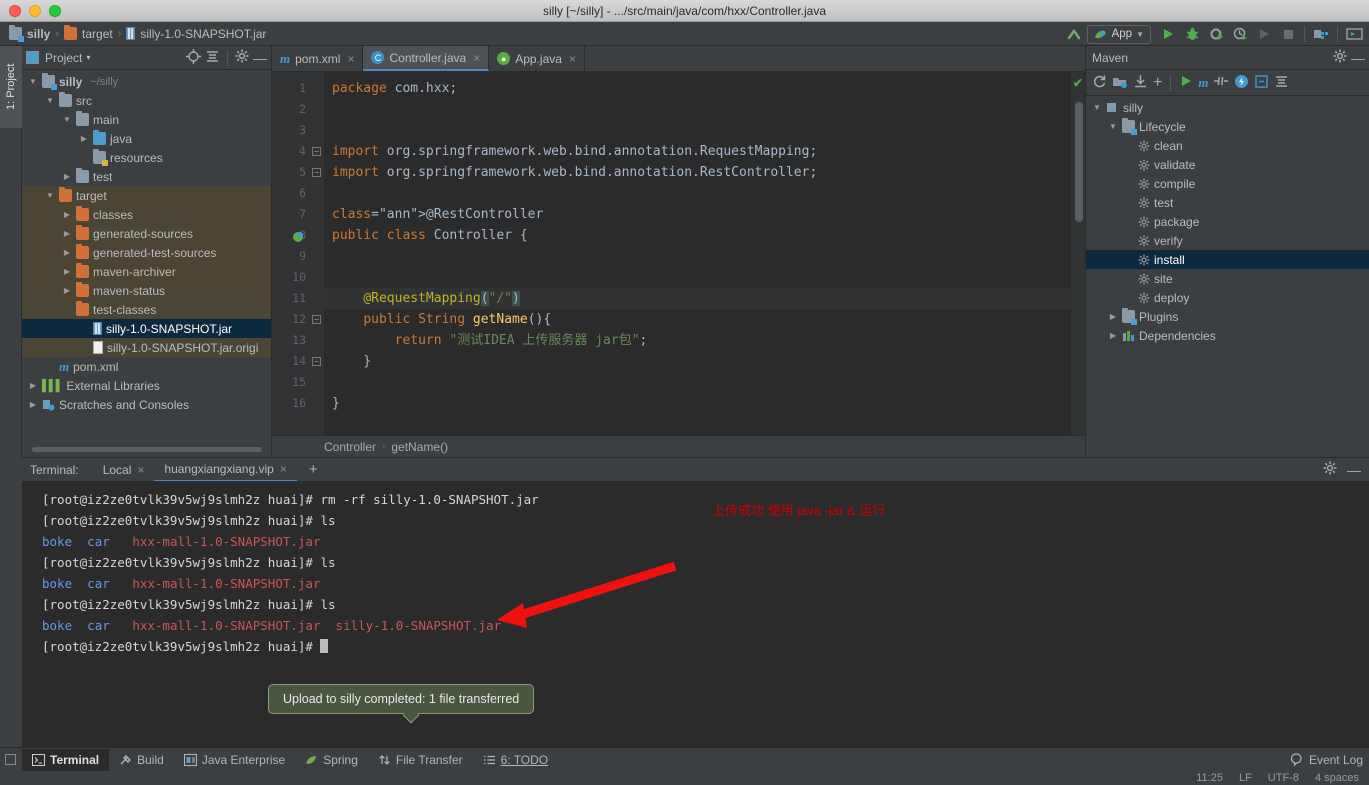  I want to click on tool-tab-java-enterprise: Java Enterprise, so click(234, 760).